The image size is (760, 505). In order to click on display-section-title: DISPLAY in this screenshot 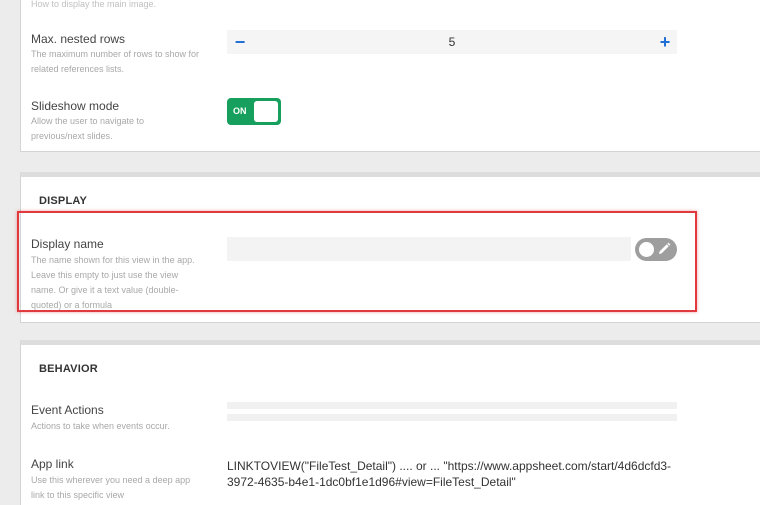, I will do `click(63, 201)`.